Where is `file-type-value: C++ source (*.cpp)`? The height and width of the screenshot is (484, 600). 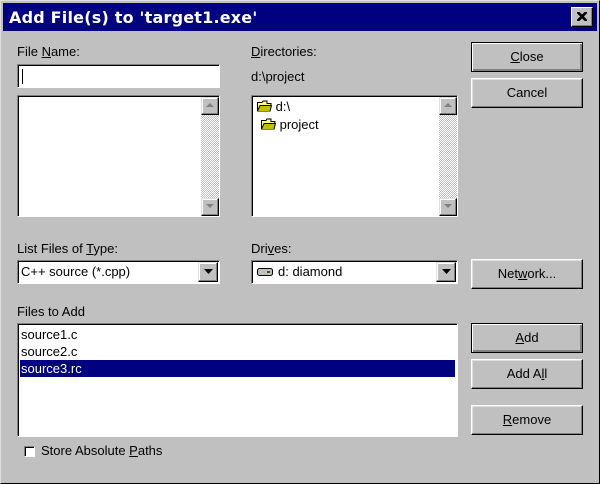 file-type-value: C++ source (*.cpp) is located at coordinates (76, 271).